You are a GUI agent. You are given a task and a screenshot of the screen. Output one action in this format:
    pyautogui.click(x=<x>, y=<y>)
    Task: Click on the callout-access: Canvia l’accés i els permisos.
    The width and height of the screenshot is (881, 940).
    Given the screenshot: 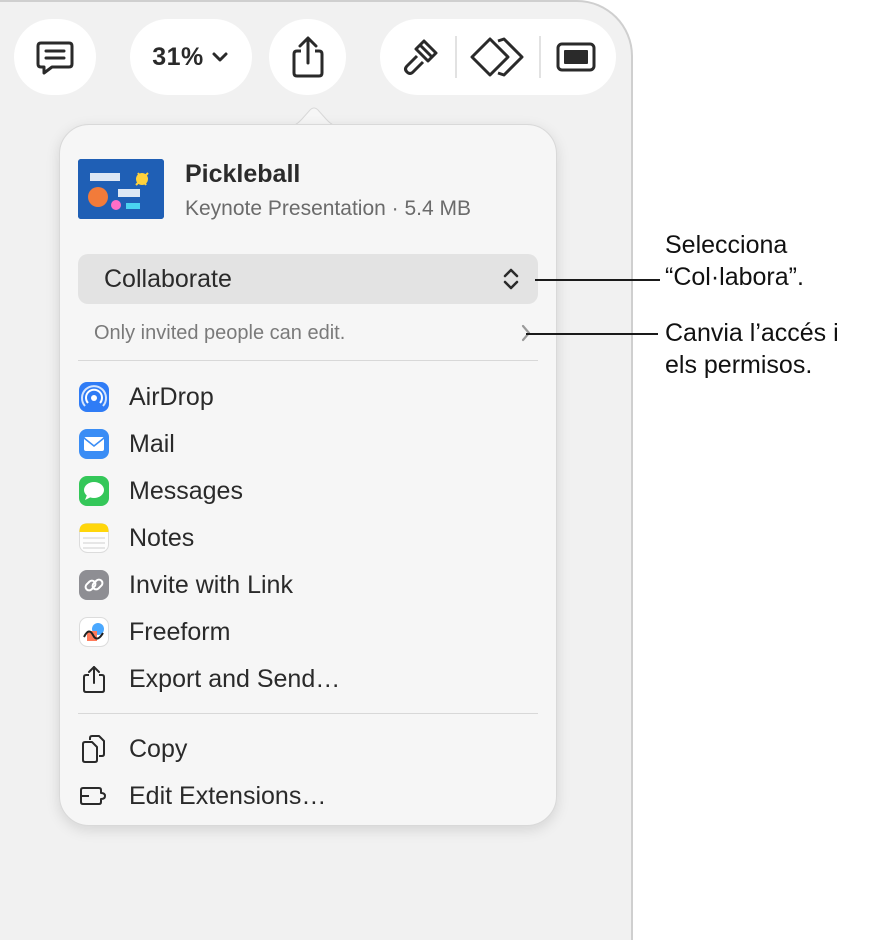 What is the action you would take?
    pyautogui.click(x=752, y=349)
    